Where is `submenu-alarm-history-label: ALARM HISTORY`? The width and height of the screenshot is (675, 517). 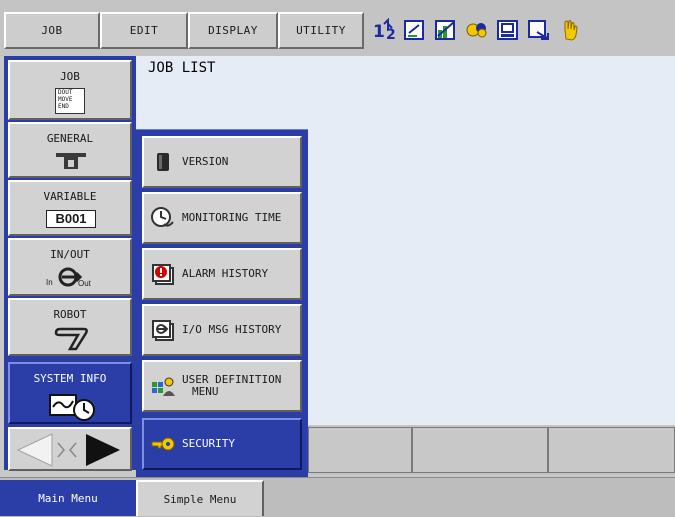
submenu-alarm-history-label: ALARM HISTORY is located at coordinates (225, 273).